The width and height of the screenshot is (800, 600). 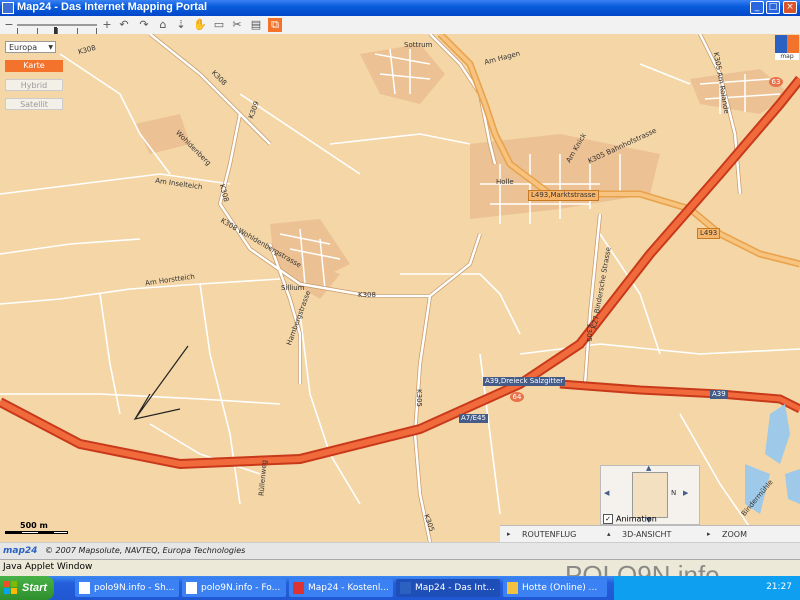 I want to click on road-shield-l493-marktstrasse: L493,Marktstrasse, so click(x=563, y=195).